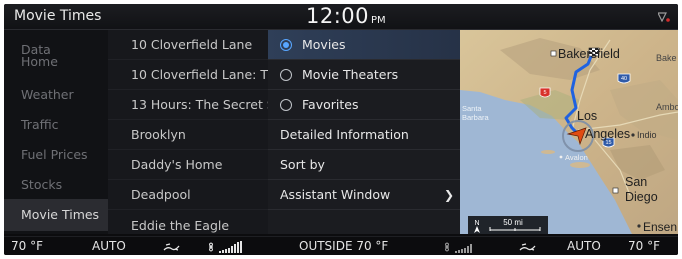  What do you see at coordinates (324, 44) in the screenshot?
I see `menu-option-label: Movies` at bounding box center [324, 44].